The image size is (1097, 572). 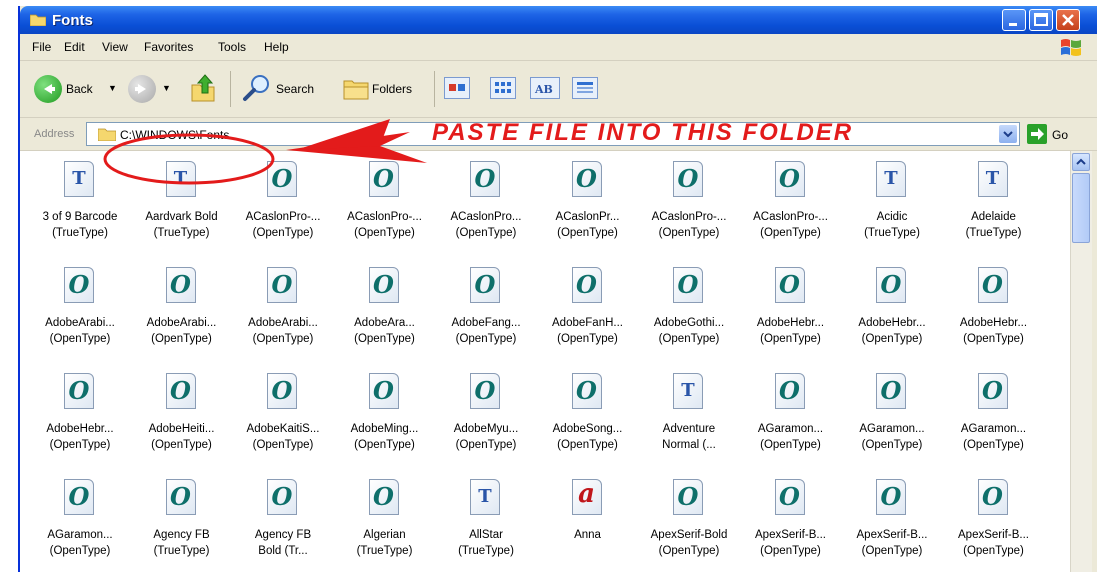 What do you see at coordinates (112, 88) in the screenshot?
I see `back-dropdown-icon: ▼` at bounding box center [112, 88].